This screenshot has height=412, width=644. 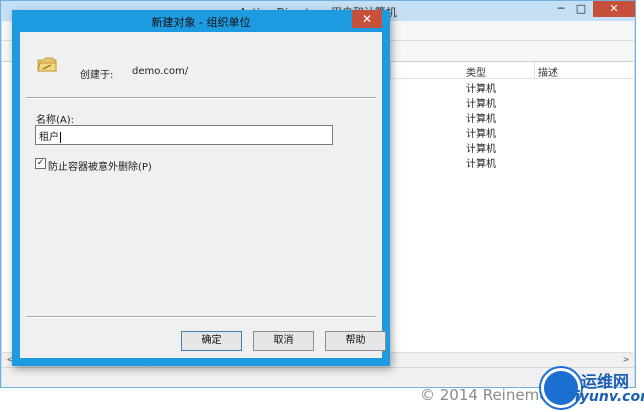 I want to click on text-caret, so click(x=60, y=137).